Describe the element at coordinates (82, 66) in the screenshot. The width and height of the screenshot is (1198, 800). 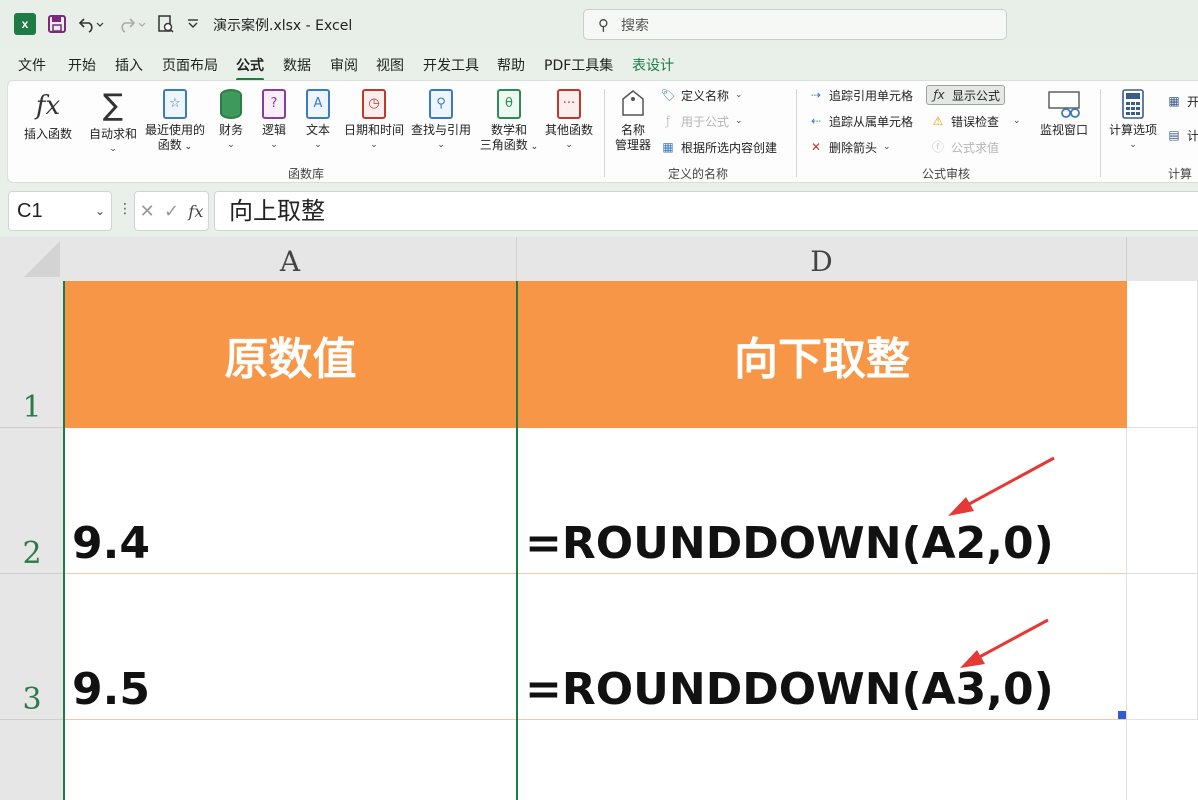
I see `tab-home: 开始` at that location.